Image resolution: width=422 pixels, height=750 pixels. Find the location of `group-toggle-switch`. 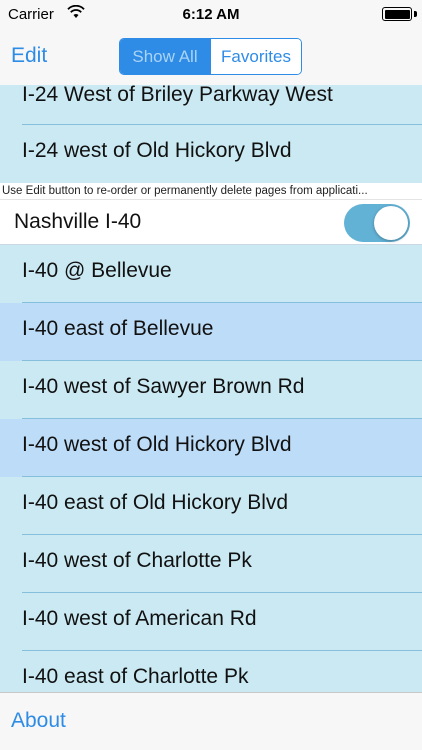

group-toggle-switch is located at coordinates (377, 223).